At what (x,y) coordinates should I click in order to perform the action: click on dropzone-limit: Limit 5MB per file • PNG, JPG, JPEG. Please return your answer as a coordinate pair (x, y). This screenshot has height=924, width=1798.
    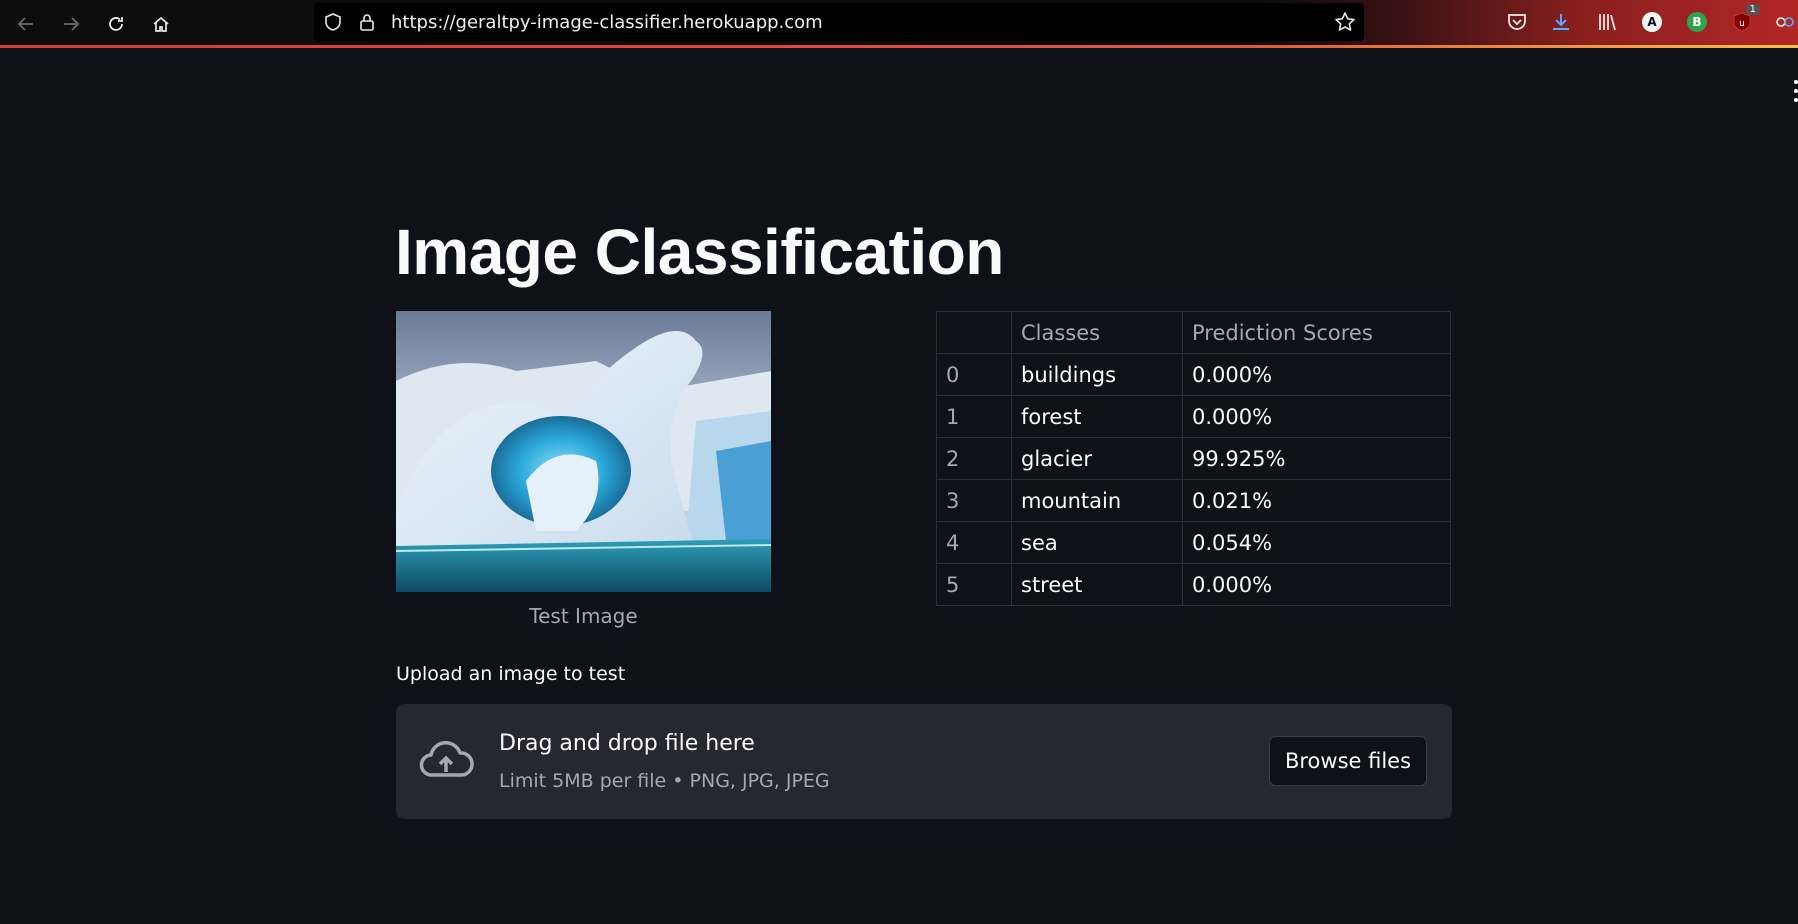
    Looking at the image, I should click on (664, 781).